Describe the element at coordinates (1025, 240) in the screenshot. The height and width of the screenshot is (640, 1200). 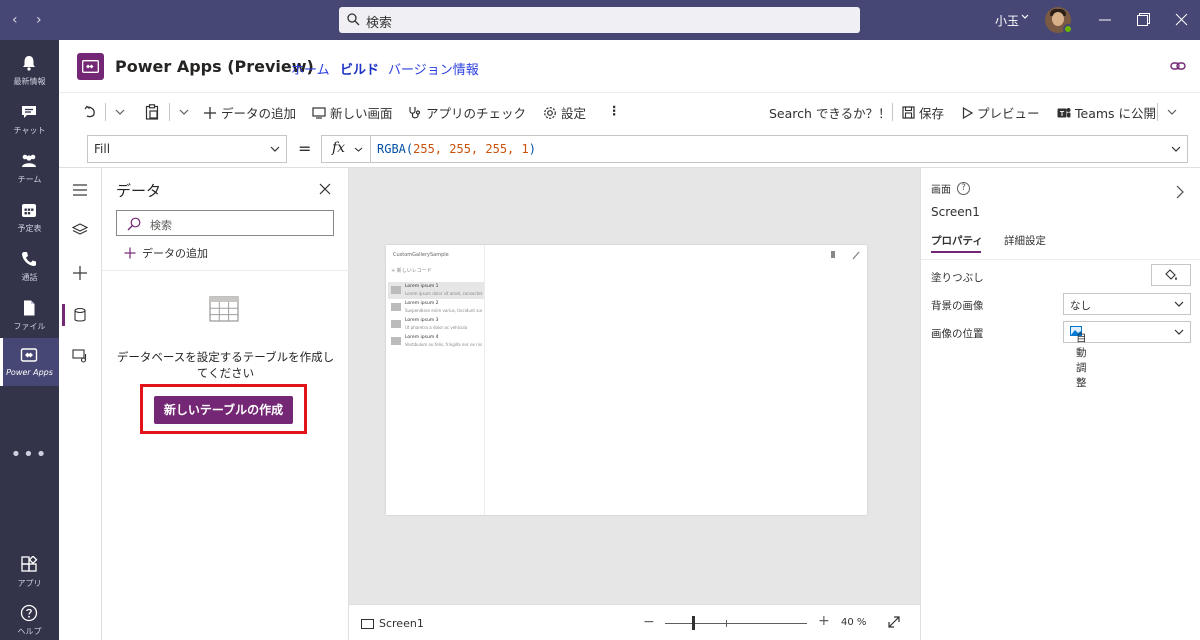
I see `tab-advanced: 詳細設定` at that location.